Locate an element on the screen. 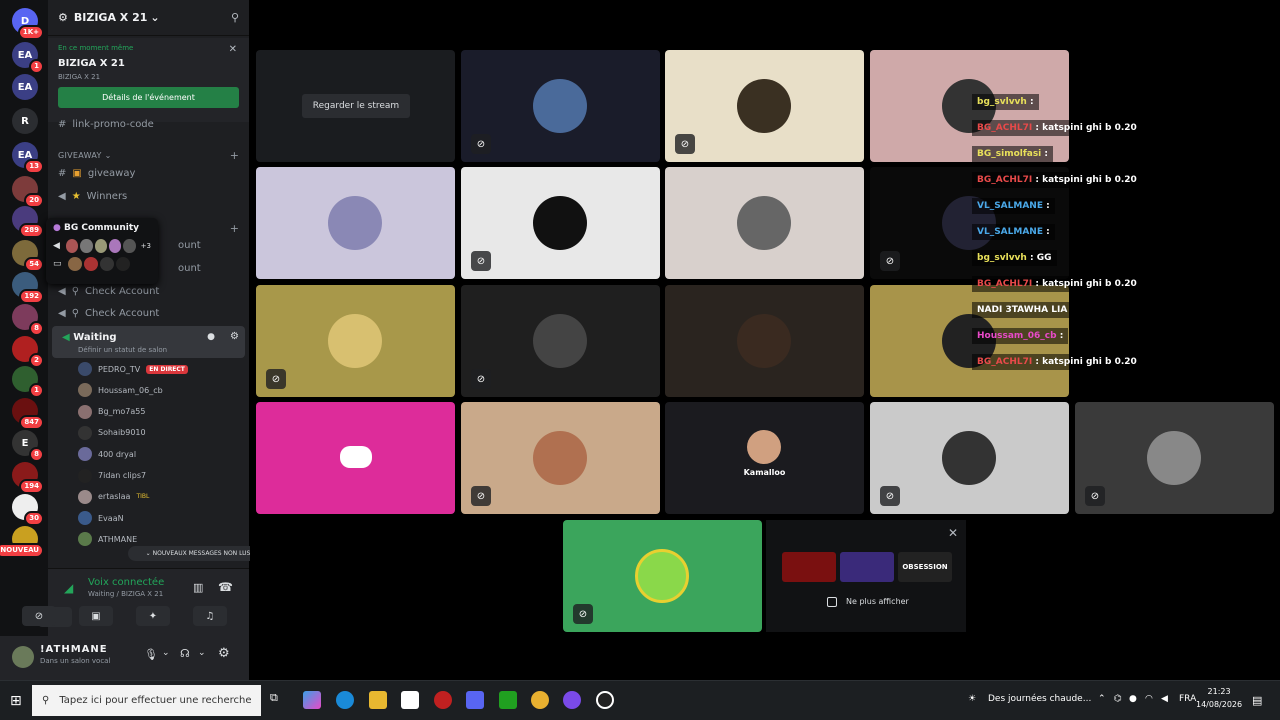  channel-hidden-2: ount is located at coordinates (189, 268).